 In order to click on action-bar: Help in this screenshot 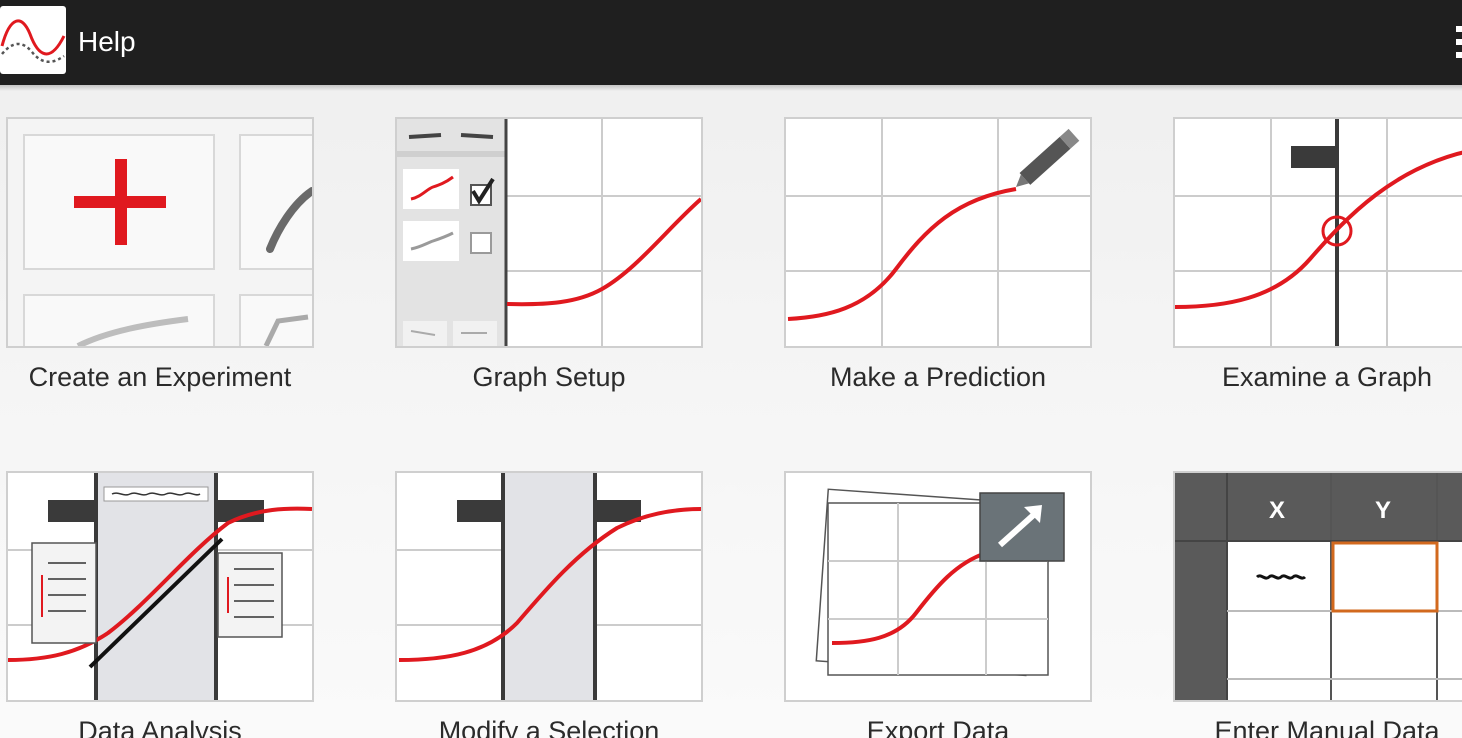, I will do `click(731, 45)`.